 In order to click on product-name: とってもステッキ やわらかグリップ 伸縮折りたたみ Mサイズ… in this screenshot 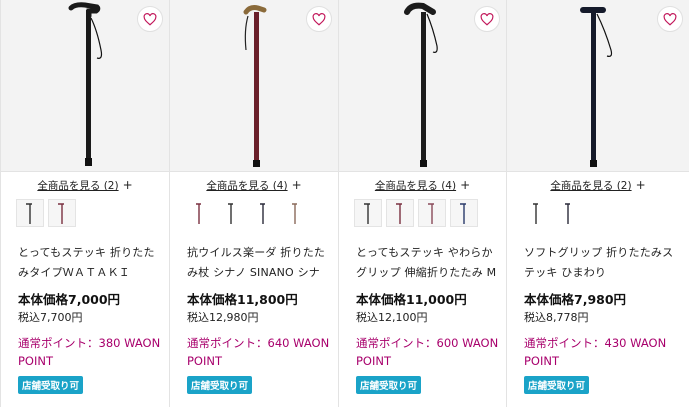, I will do `click(427, 263)`.